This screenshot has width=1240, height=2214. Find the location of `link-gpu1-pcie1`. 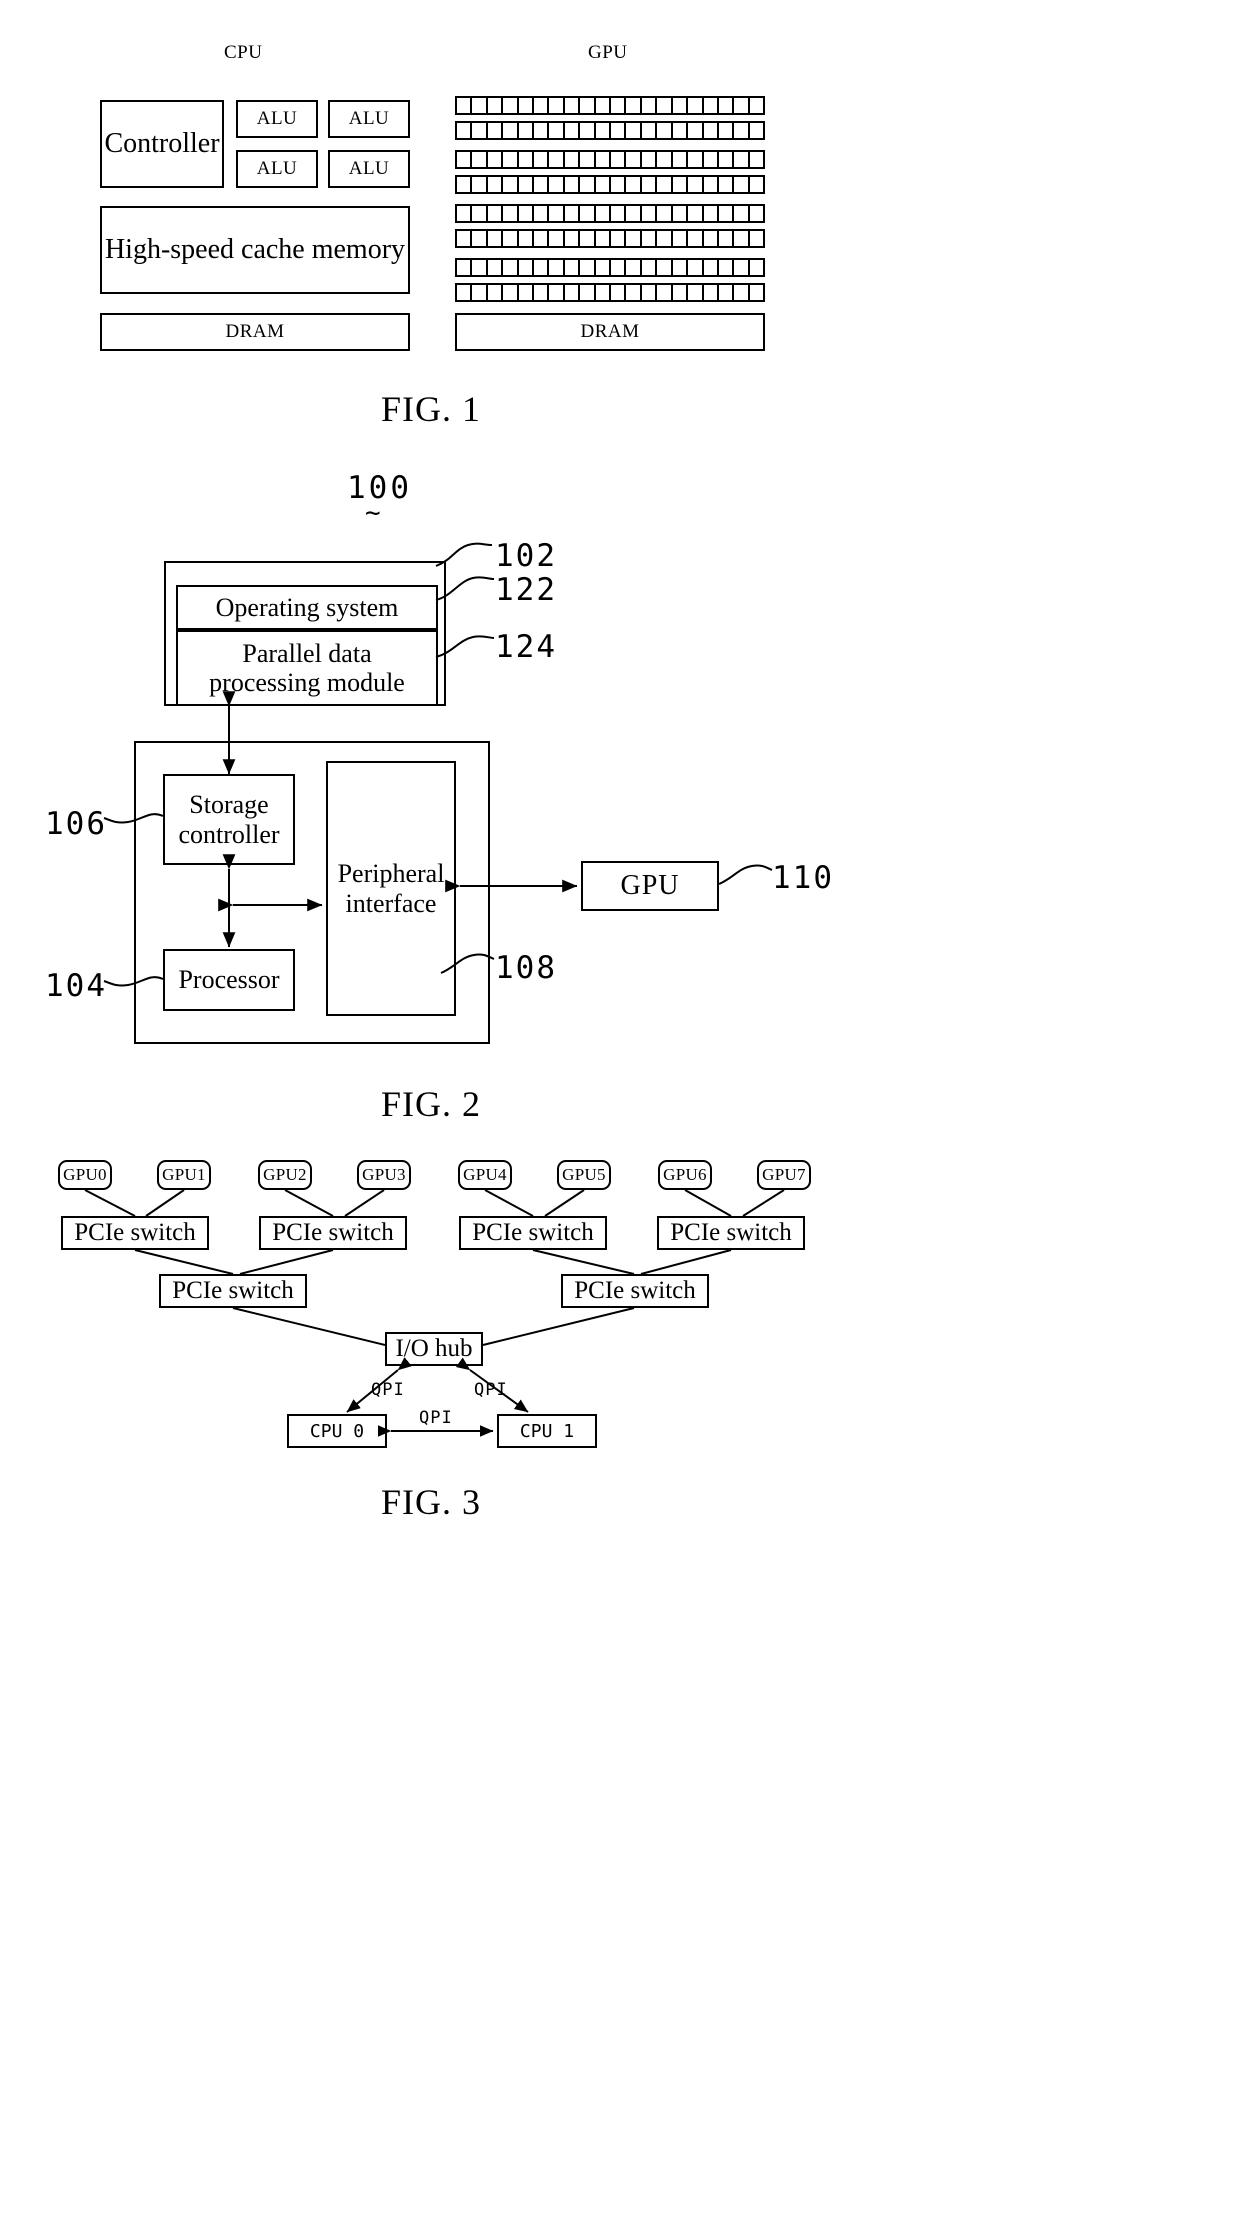

link-gpu1-pcie1 is located at coordinates (165, 1203).